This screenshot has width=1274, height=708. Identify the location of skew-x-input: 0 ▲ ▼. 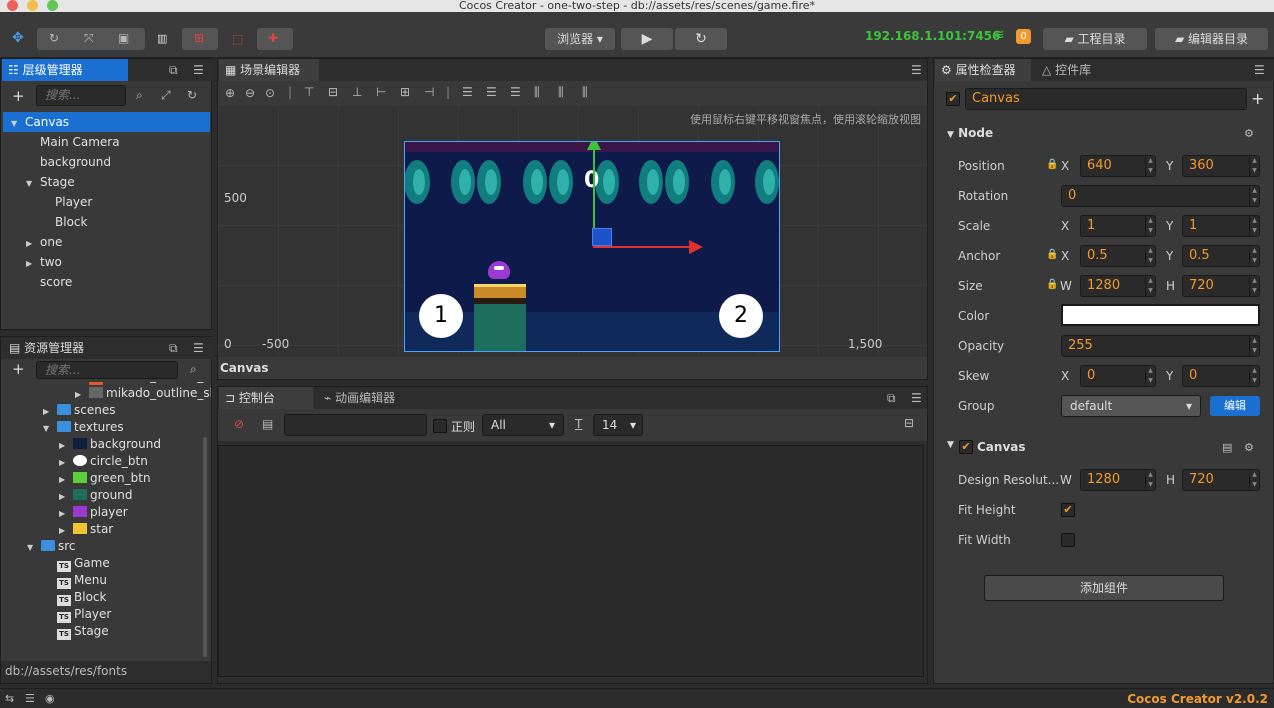
(1118, 376).